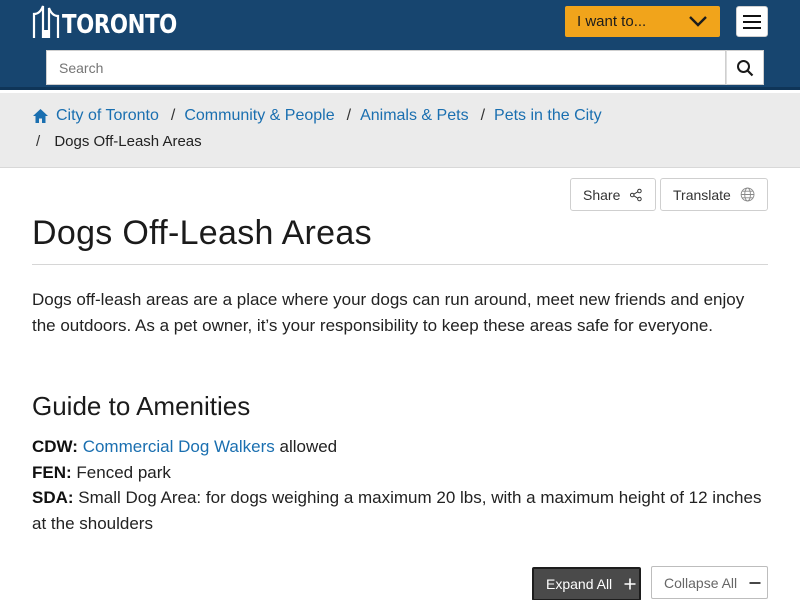 The image size is (800, 600). Describe the element at coordinates (630, 584) in the screenshot. I see `plus-icon` at that location.